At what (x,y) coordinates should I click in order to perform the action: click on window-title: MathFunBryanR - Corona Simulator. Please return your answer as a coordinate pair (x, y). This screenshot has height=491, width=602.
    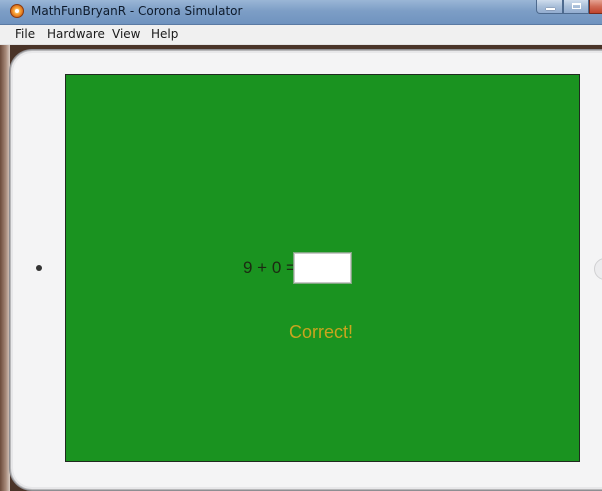
    Looking at the image, I should click on (137, 11).